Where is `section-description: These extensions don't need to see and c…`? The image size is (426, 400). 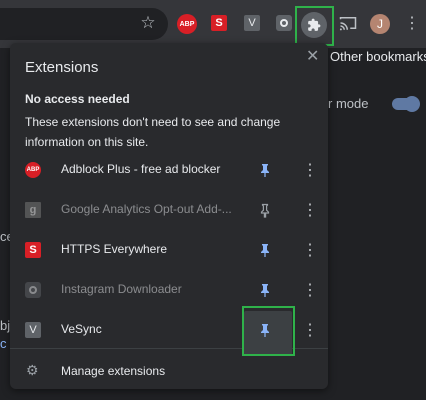
section-description: These extensions don't need to see and c… is located at coordinates (153, 132).